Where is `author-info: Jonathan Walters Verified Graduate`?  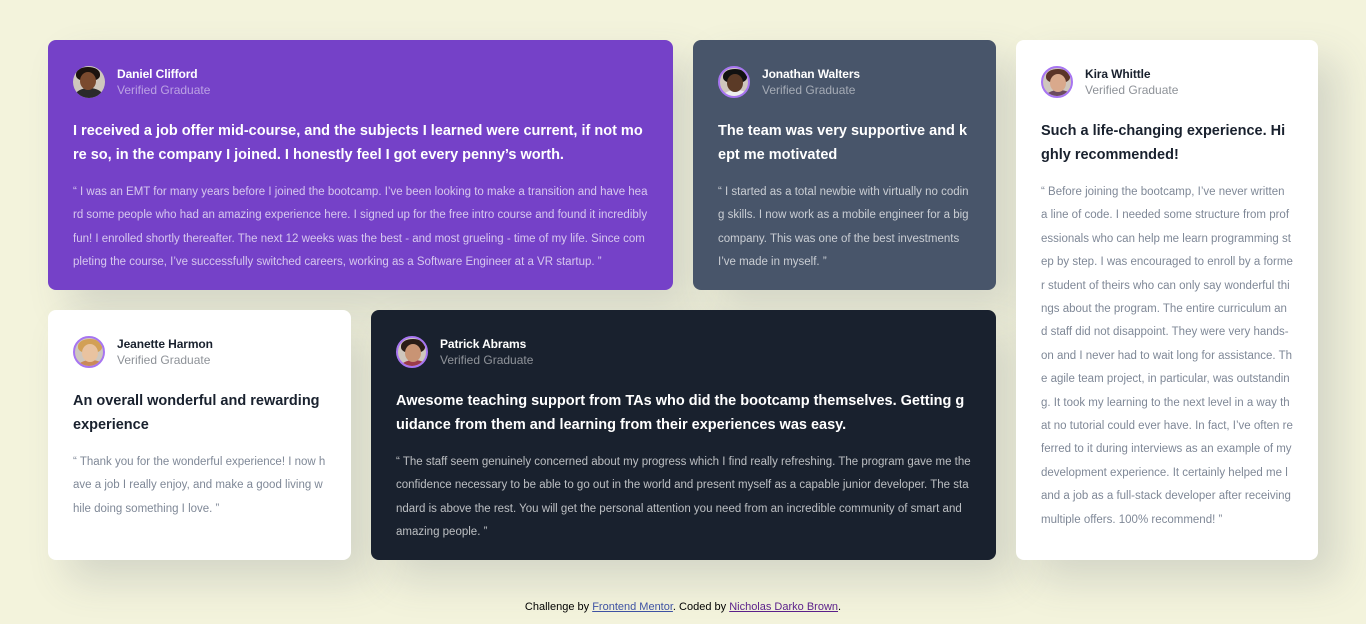
author-info: Jonathan Walters Verified Graduate is located at coordinates (811, 82).